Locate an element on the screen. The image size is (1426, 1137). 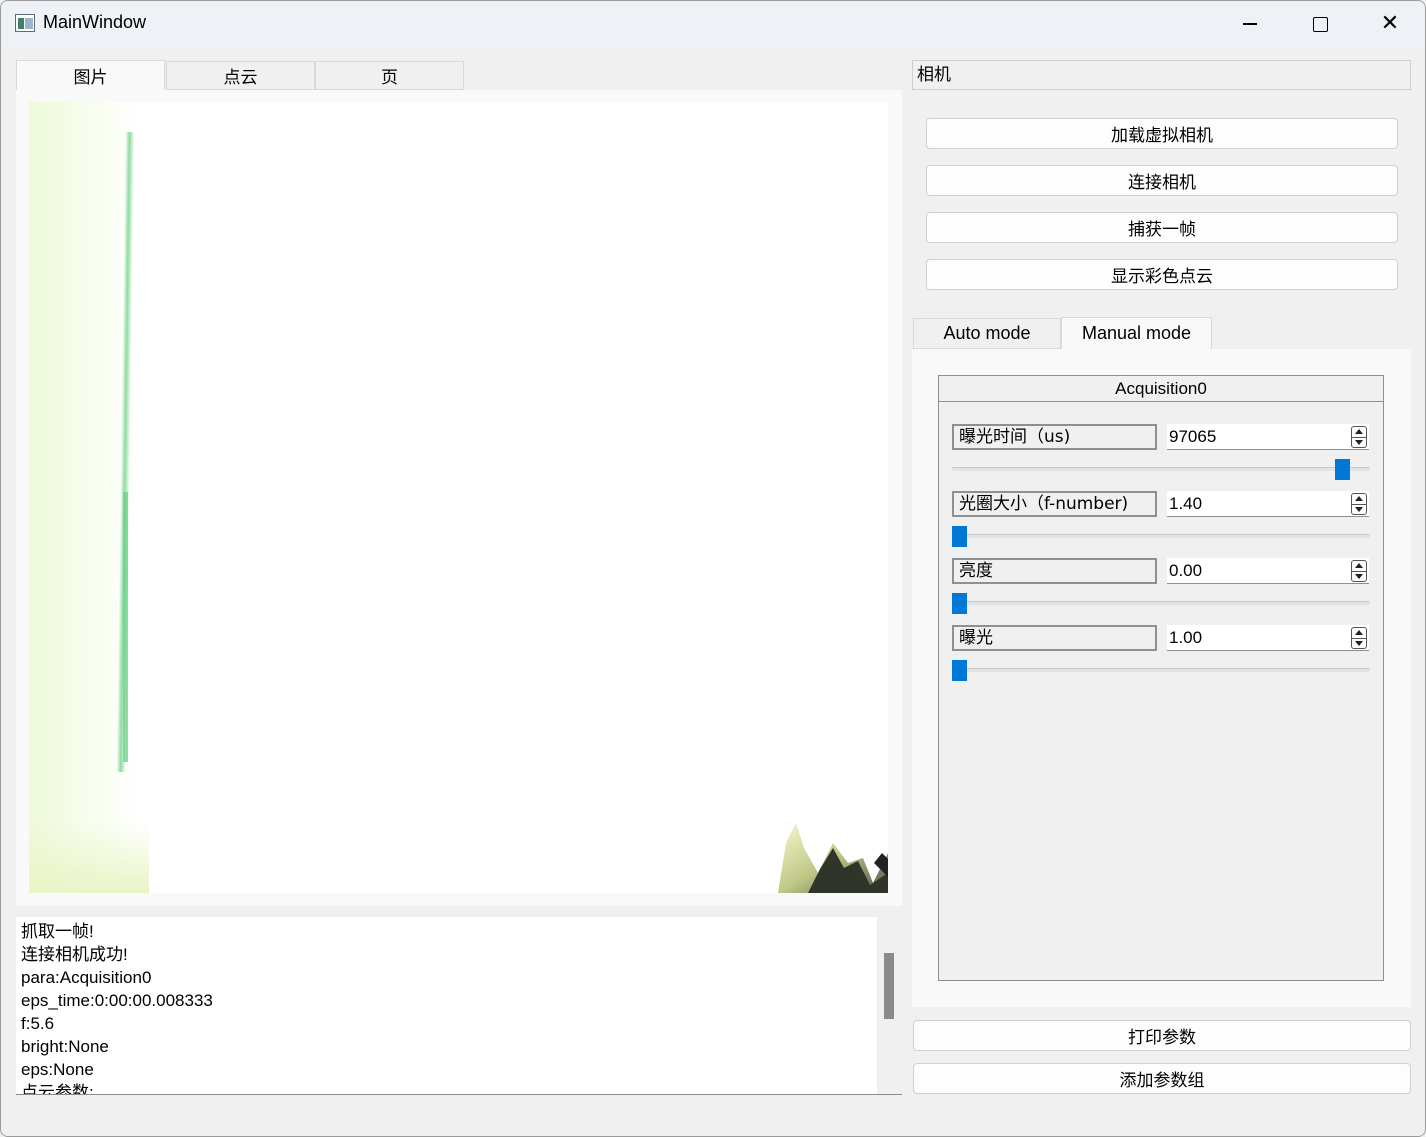
log-line: para:Acquisition0 is located at coordinates (86, 977).